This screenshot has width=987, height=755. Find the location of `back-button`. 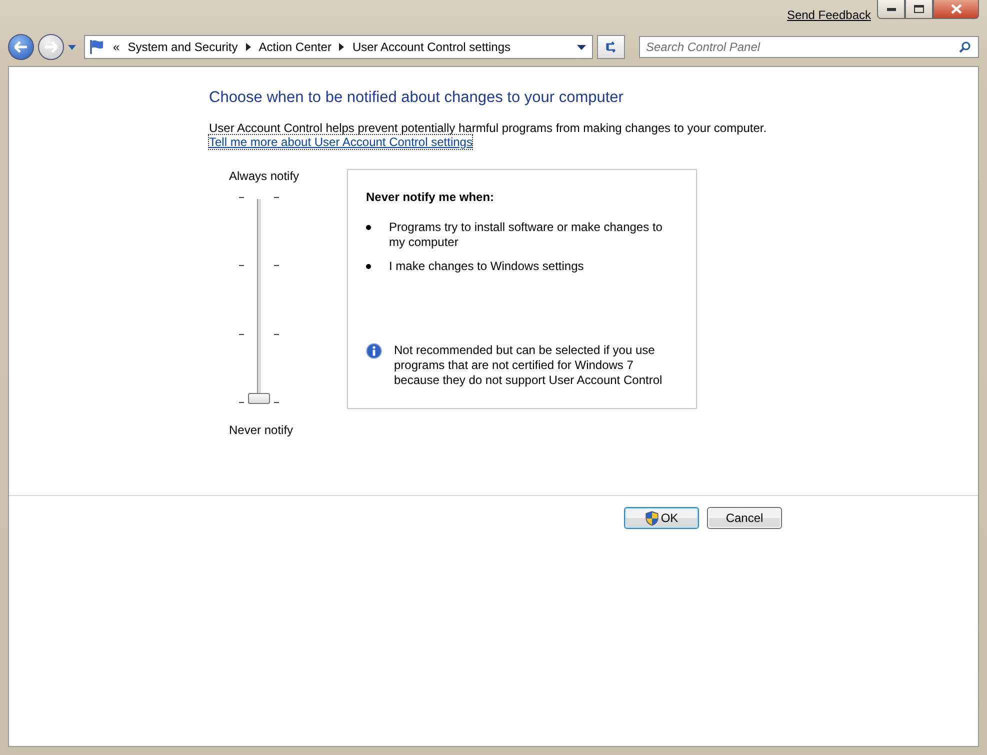

back-button is located at coordinates (21, 47).